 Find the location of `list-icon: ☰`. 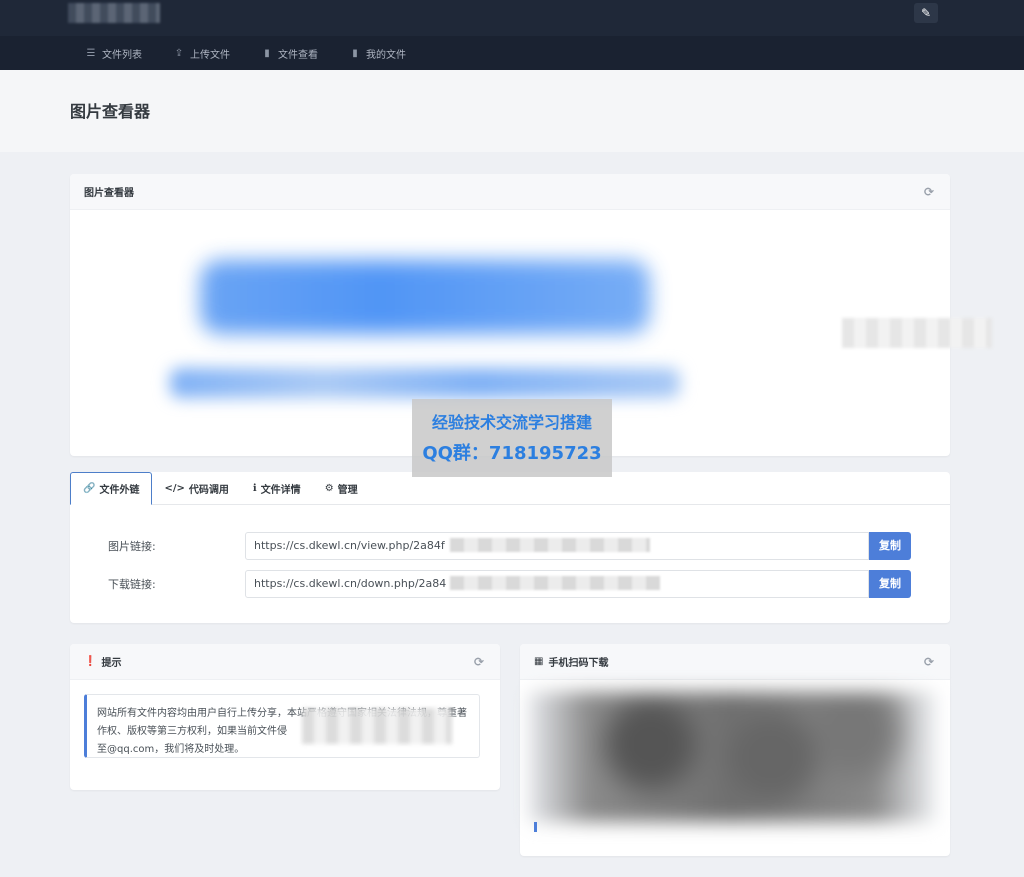

list-icon: ☰ is located at coordinates (91, 53).